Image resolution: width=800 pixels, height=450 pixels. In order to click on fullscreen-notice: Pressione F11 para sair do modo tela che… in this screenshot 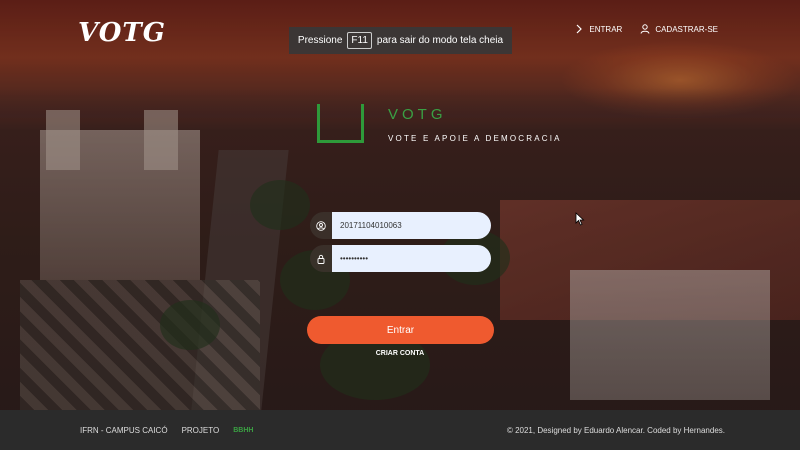, I will do `click(400, 40)`.